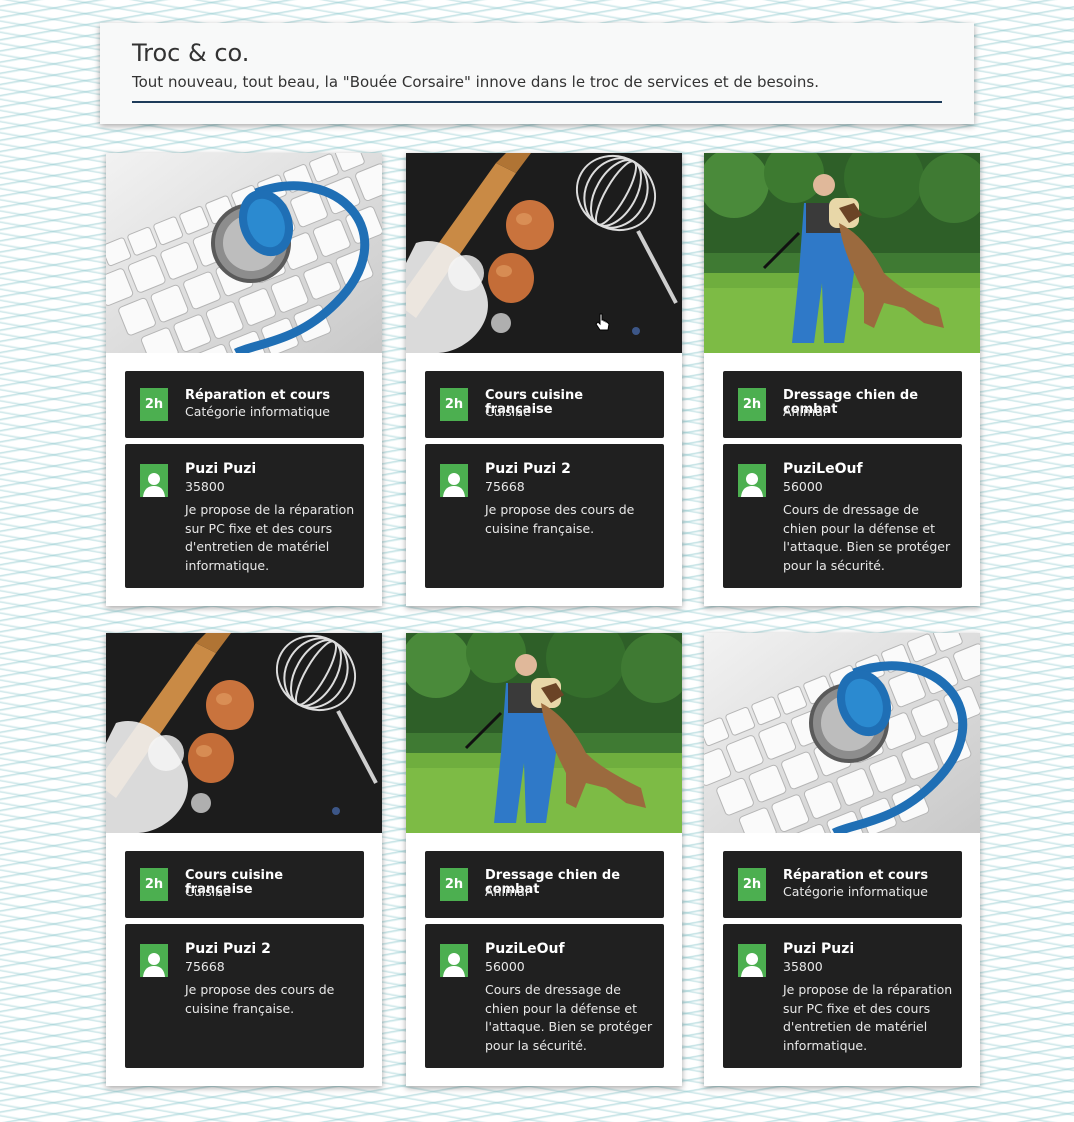 This screenshot has width=1074, height=1122. I want to click on mouse-cursor-icon, so click(603, 325).